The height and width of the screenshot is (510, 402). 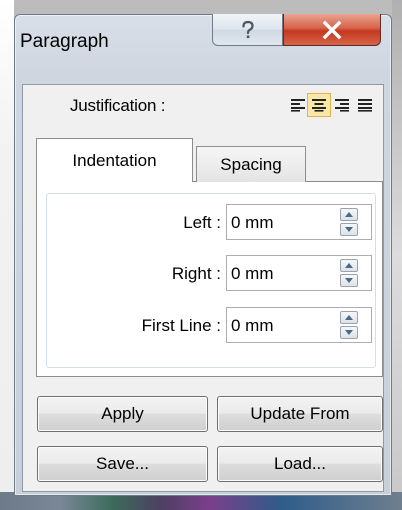 I want to click on apply-button: Apply, so click(x=122, y=414).